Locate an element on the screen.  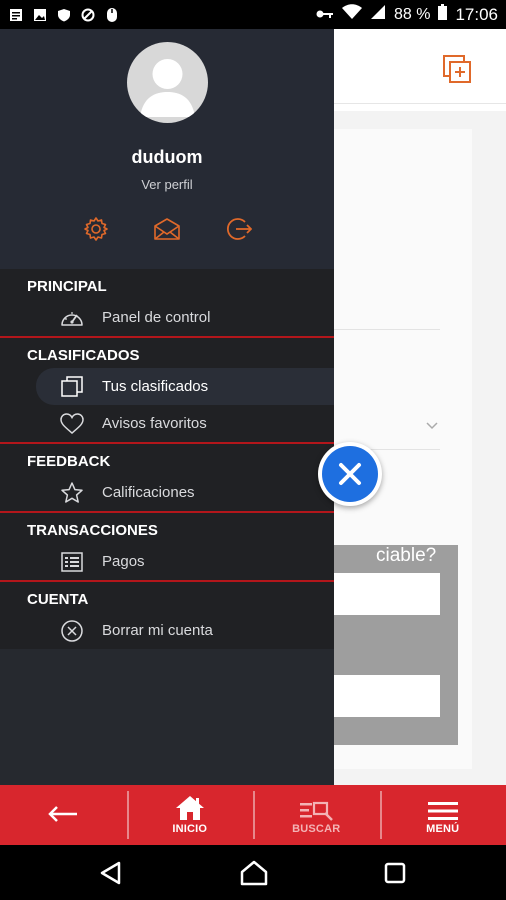
menu-item-panel-de-control: Panel de control is located at coordinates (167, 317).